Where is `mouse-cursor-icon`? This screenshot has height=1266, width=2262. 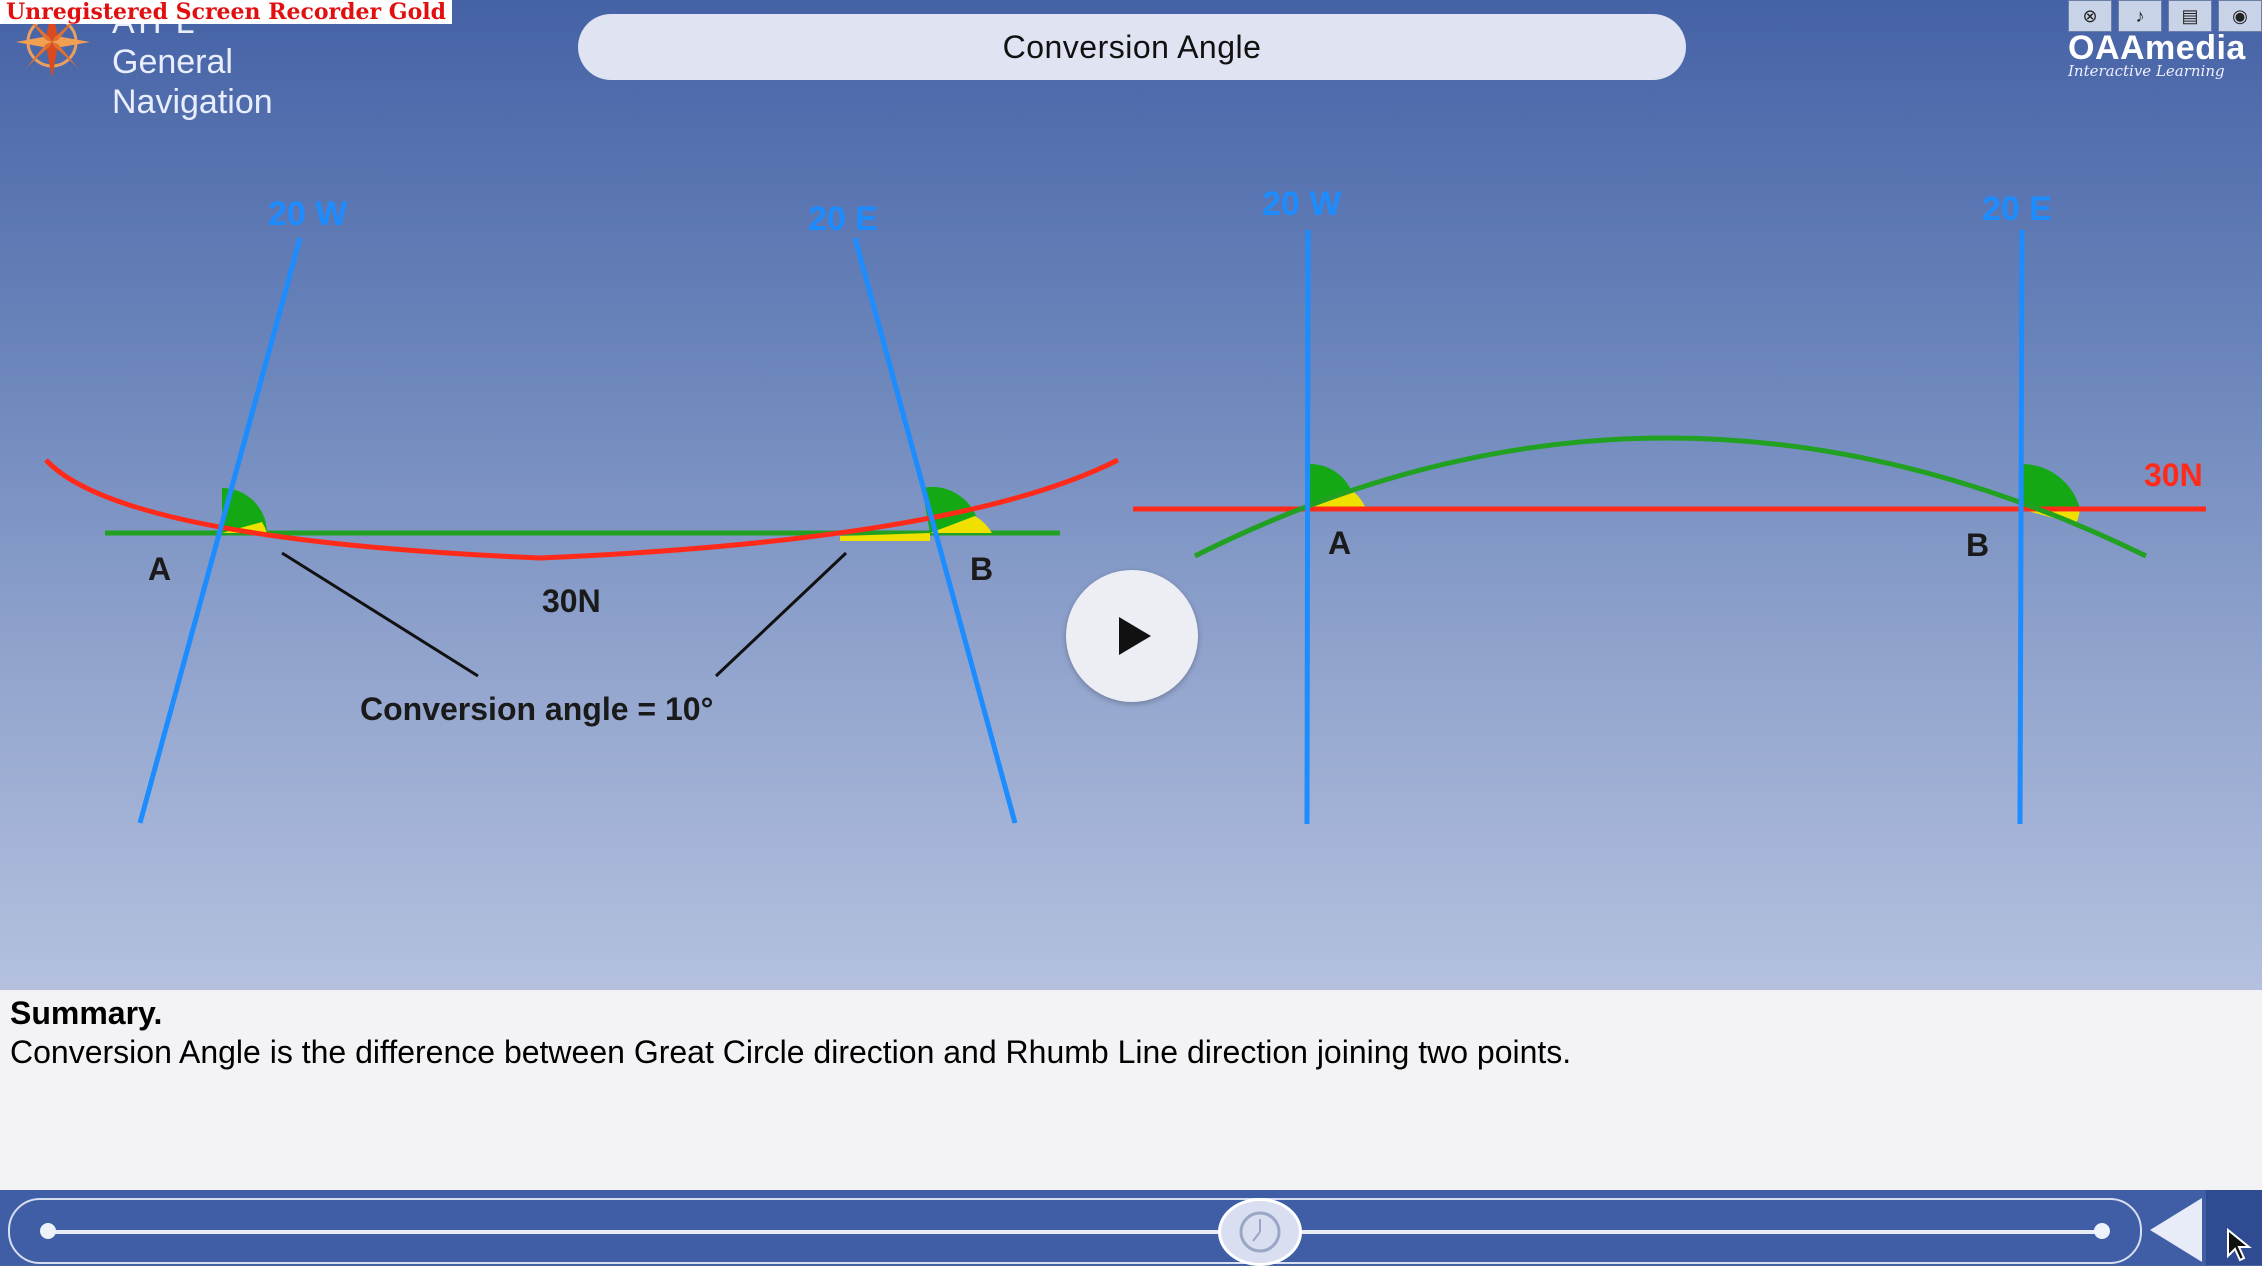 mouse-cursor-icon is located at coordinates (2239, 1245).